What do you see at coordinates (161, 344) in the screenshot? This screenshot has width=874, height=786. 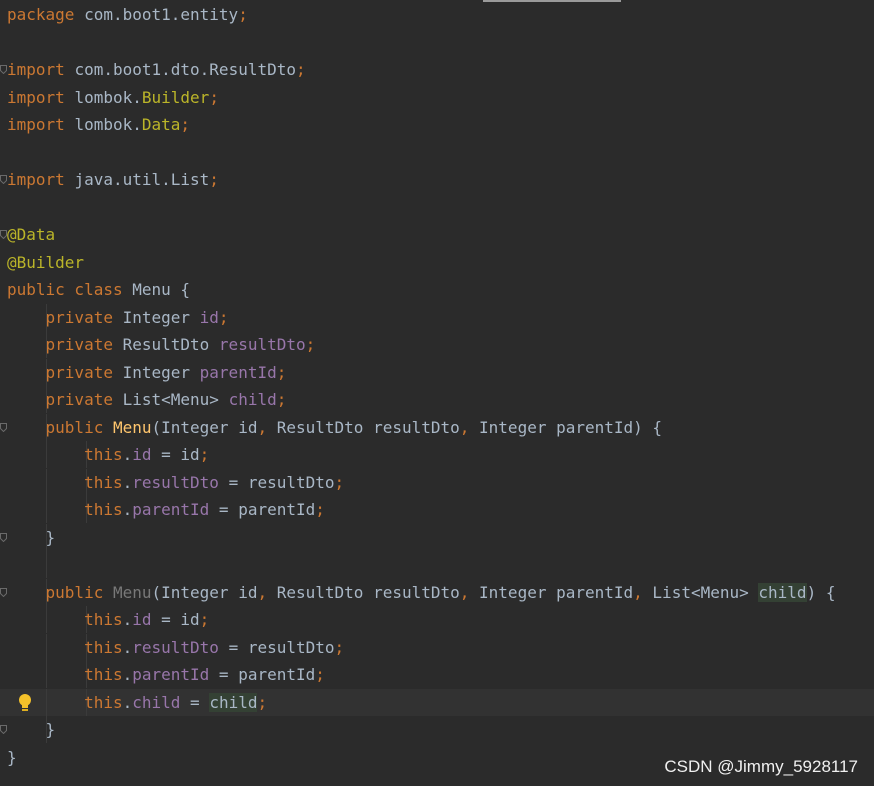 I see `code-text: private ResultDto resultDto;` at bounding box center [161, 344].